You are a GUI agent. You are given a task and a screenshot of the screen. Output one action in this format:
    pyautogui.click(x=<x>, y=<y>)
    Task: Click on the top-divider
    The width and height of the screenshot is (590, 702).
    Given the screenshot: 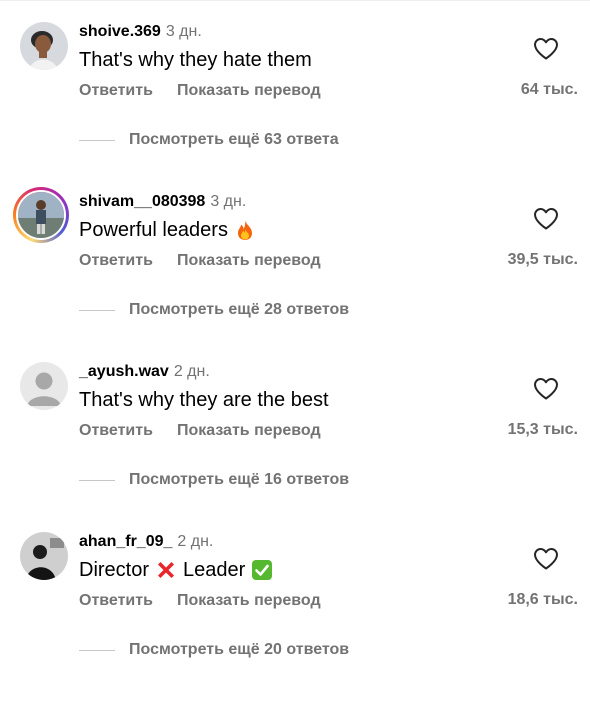 What is the action you would take?
    pyautogui.click(x=295, y=0)
    